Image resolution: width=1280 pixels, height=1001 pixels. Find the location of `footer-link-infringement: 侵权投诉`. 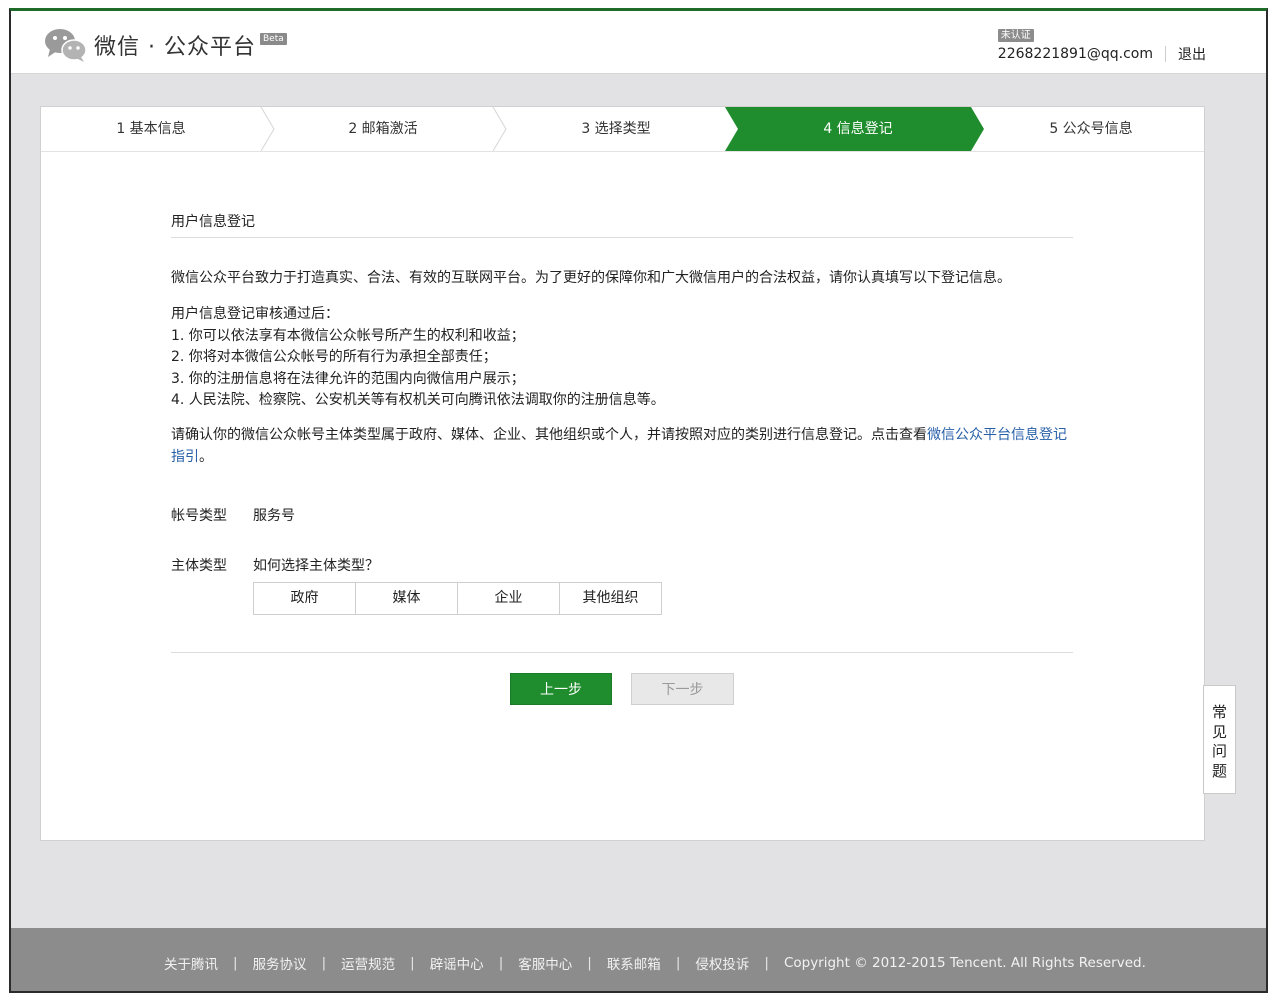

footer-link-infringement: 侵权投诉 is located at coordinates (722, 963).